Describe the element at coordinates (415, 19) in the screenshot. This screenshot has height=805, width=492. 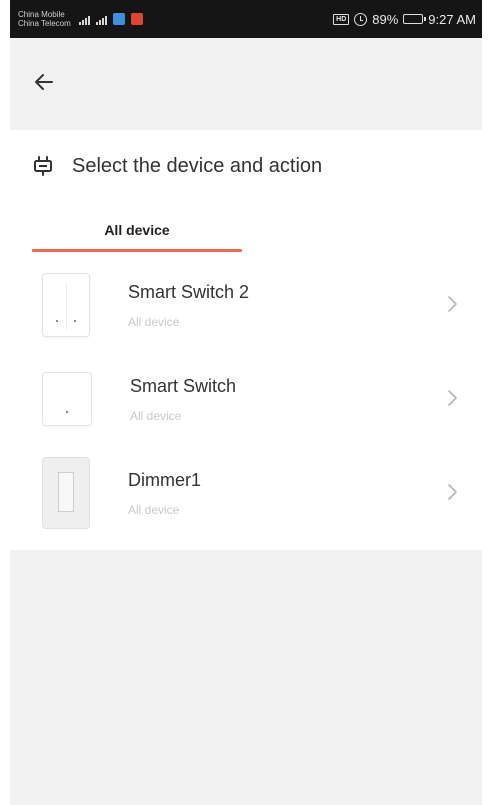
I see `battery-icon` at that location.